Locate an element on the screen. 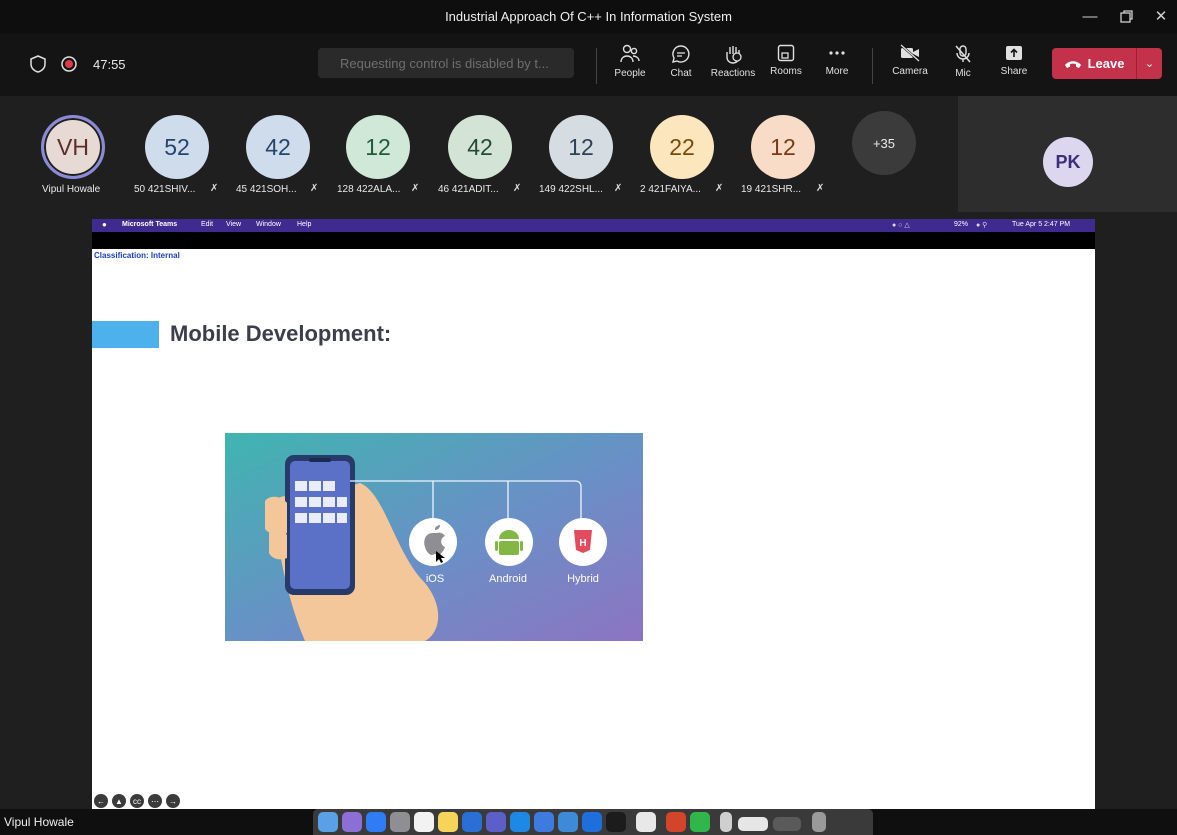 The width and height of the screenshot is (1177, 835). more-participants-button: +35 is located at coordinates (884, 143).